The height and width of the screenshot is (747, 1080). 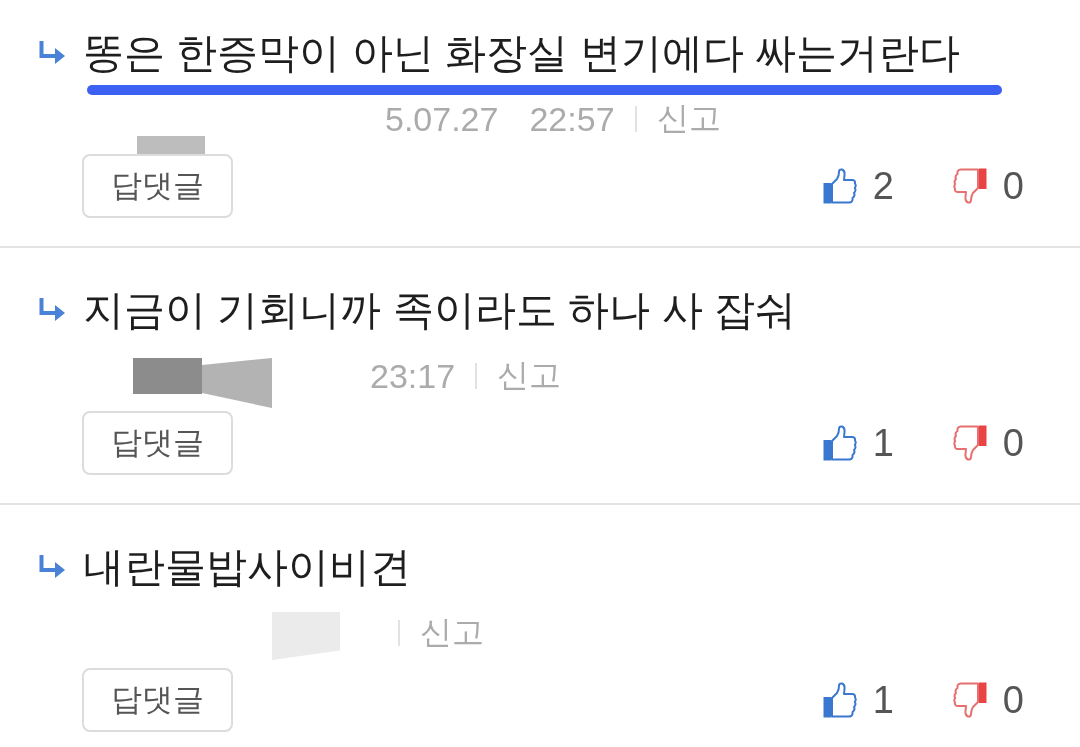 I want to click on comment-text: 내란물밥사이비견, so click(x=247, y=567).